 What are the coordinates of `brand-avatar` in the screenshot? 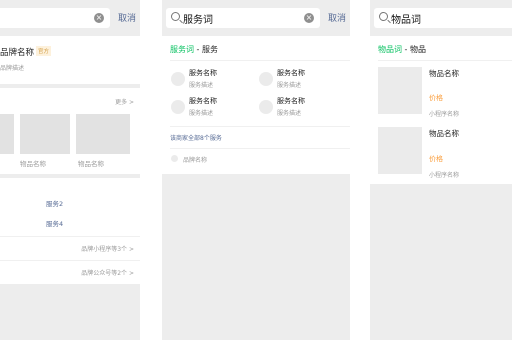 It's located at (174, 158).